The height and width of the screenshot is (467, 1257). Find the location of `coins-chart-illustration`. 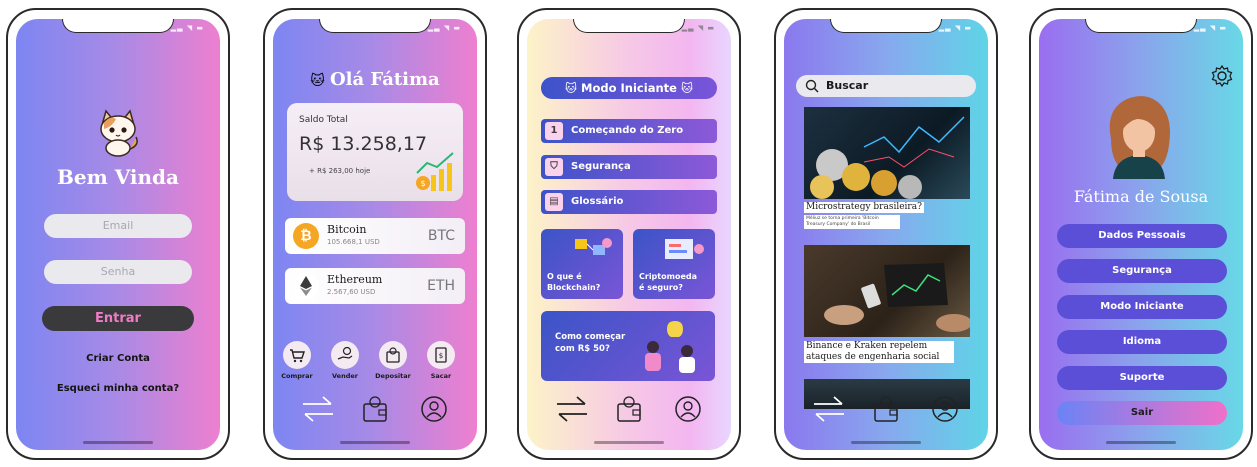

coins-chart-illustration is located at coordinates (887, 157).